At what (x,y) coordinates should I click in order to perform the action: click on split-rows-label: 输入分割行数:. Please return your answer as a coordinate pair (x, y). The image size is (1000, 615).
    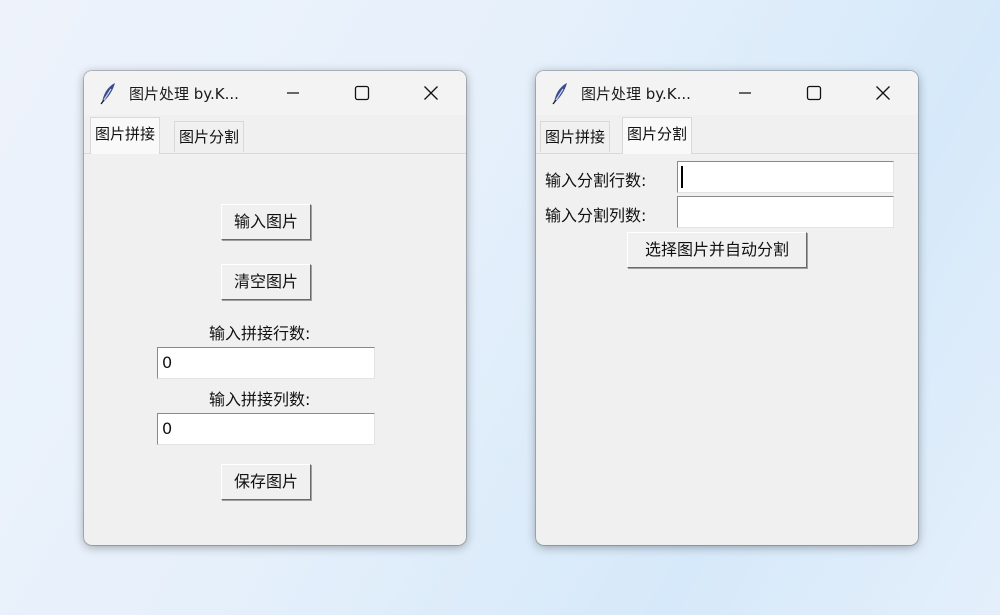
    Looking at the image, I should click on (596, 180).